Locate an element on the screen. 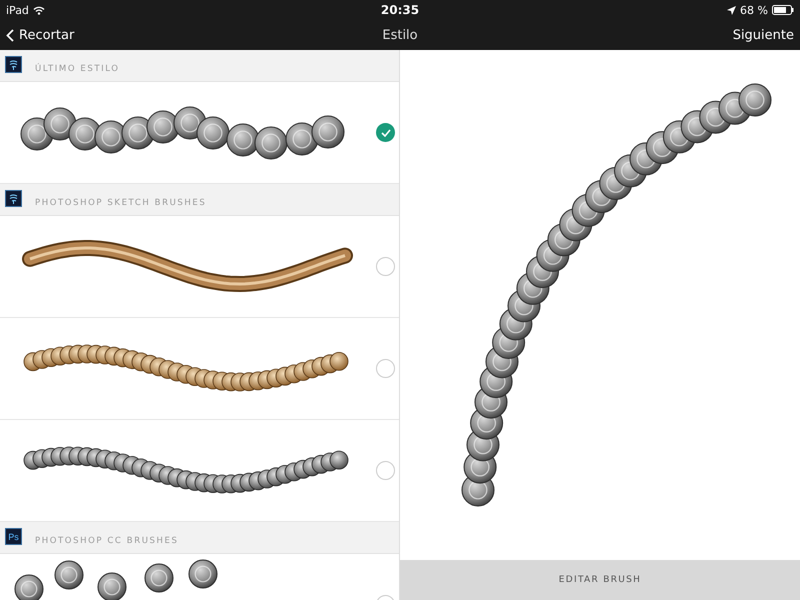 Image resolution: width=800 pixels, height=600 pixels. section-title: ÚLTIMO ESTILO is located at coordinates (77, 69).